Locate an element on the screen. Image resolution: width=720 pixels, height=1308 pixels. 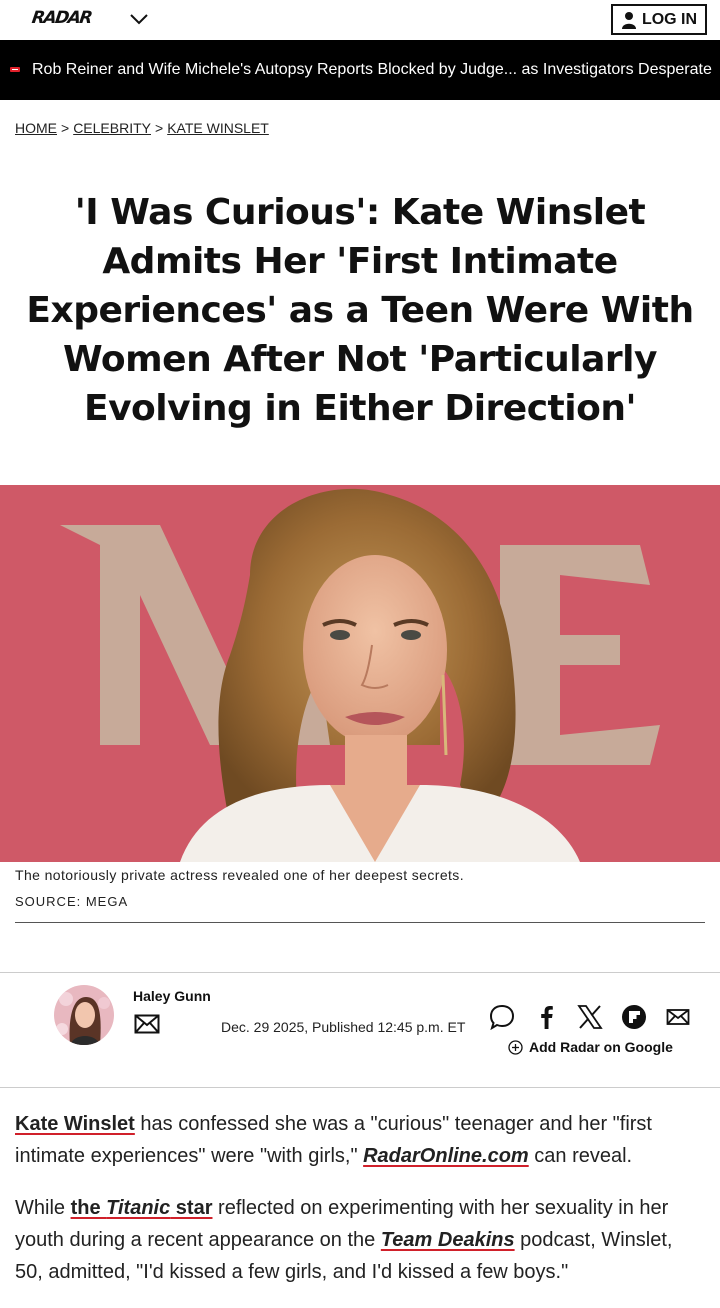
add-radar-label: Add Radar on Google is located at coordinates (601, 1047).